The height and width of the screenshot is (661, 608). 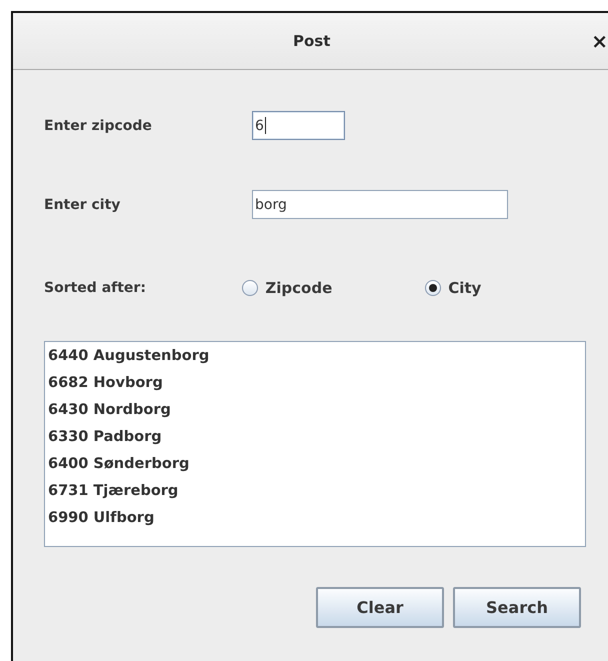 I want to click on radio-label: City, so click(x=465, y=288).